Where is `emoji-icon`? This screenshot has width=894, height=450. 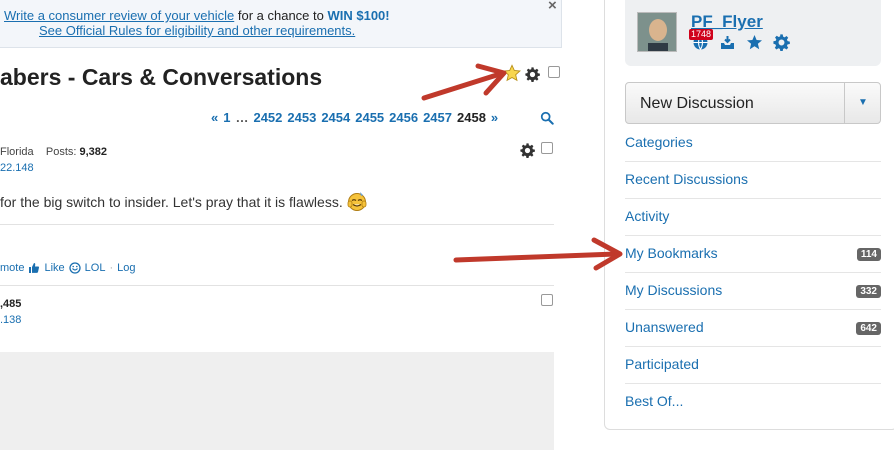 emoji-icon is located at coordinates (357, 201).